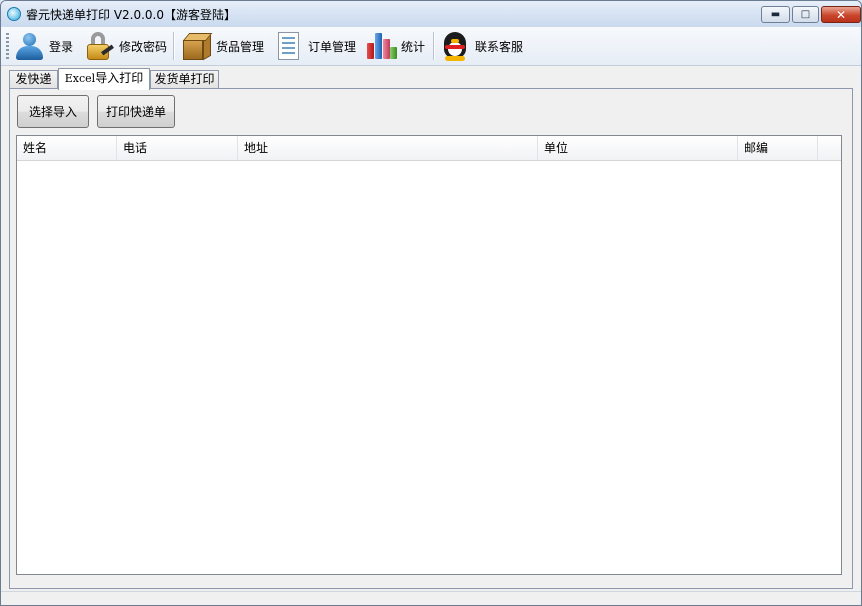 The height and width of the screenshot is (606, 862). I want to click on document-list-icon, so click(288, 46).